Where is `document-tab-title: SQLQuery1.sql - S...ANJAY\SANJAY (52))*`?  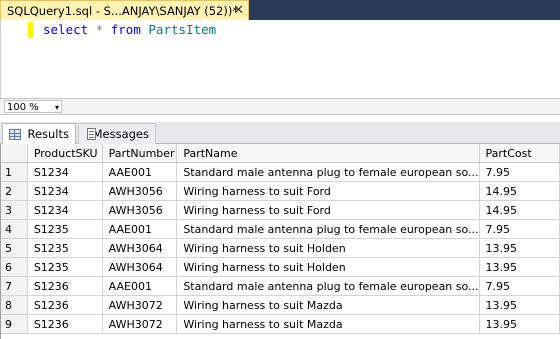 document-tab-title: SQLQuery1.sql - S...ANJAY\SANJAY (52))* is located at coordinates (123, 10).